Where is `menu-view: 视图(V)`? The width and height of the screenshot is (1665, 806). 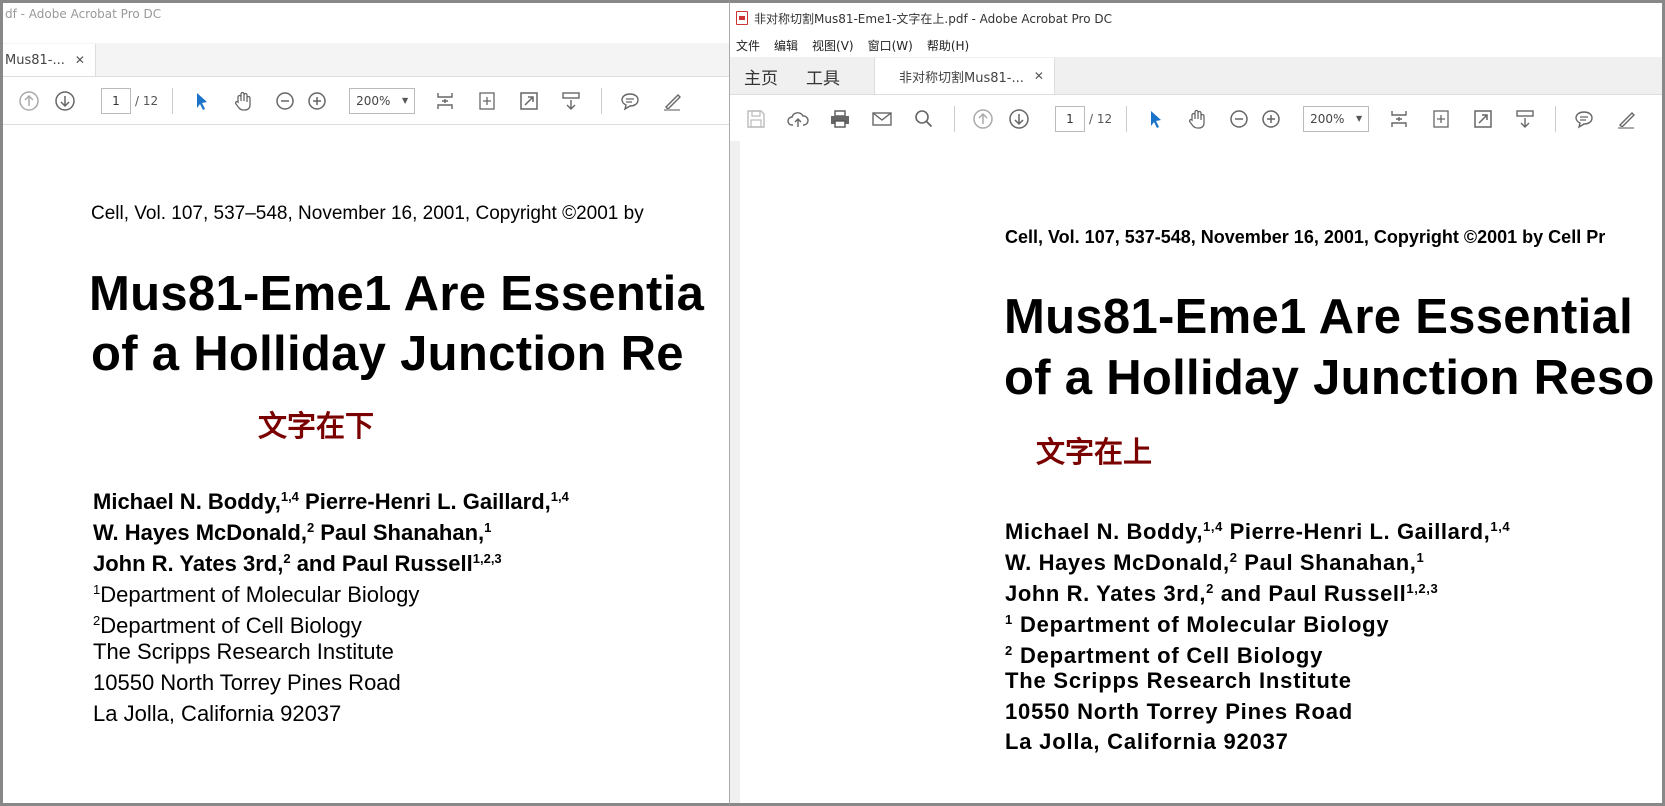 menu-view: 视图(V) is located at coordinates (833, 45).